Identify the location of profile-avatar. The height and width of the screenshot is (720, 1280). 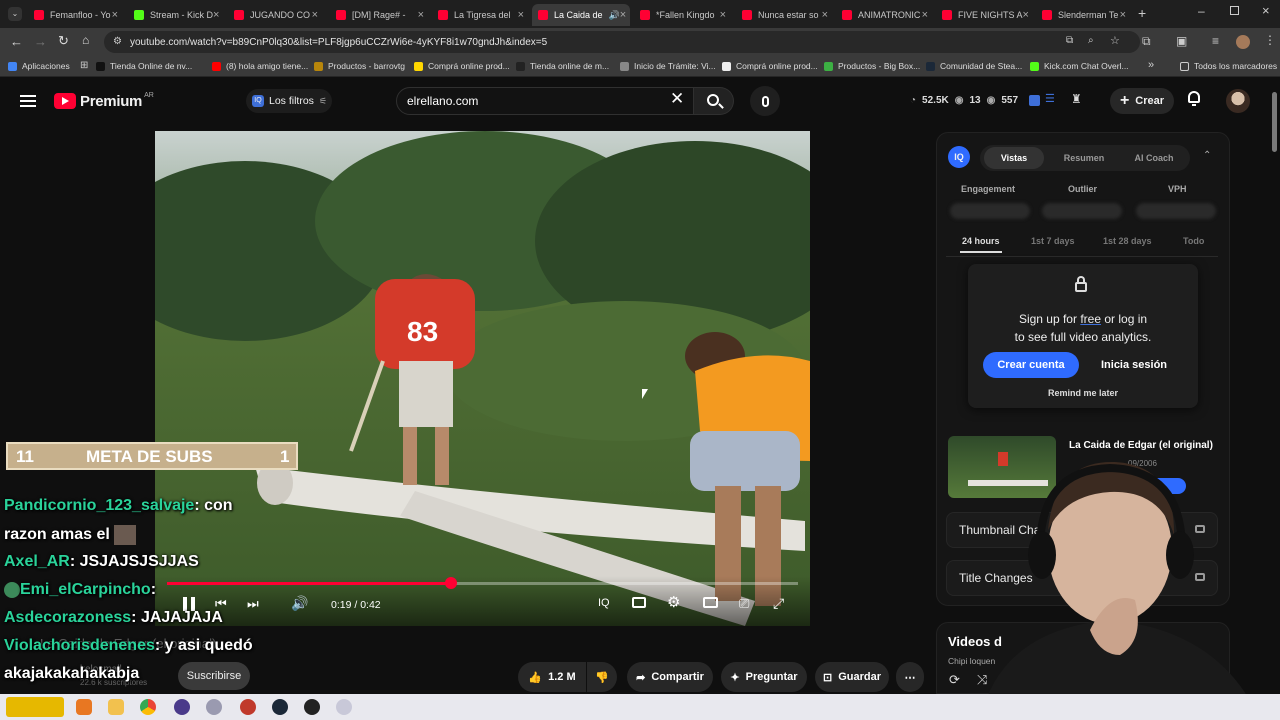
(1243, 42).